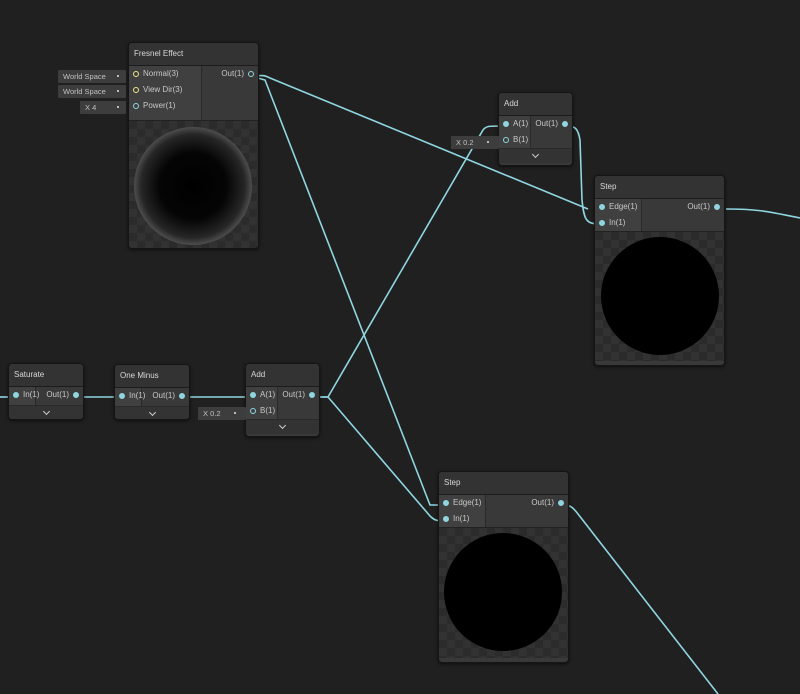 This screenshot has height=694, width=800. Describe the element at coordinates (222, 413) in the screenshot. I see `add-mid-b-value-field: X 0.2` at that location.